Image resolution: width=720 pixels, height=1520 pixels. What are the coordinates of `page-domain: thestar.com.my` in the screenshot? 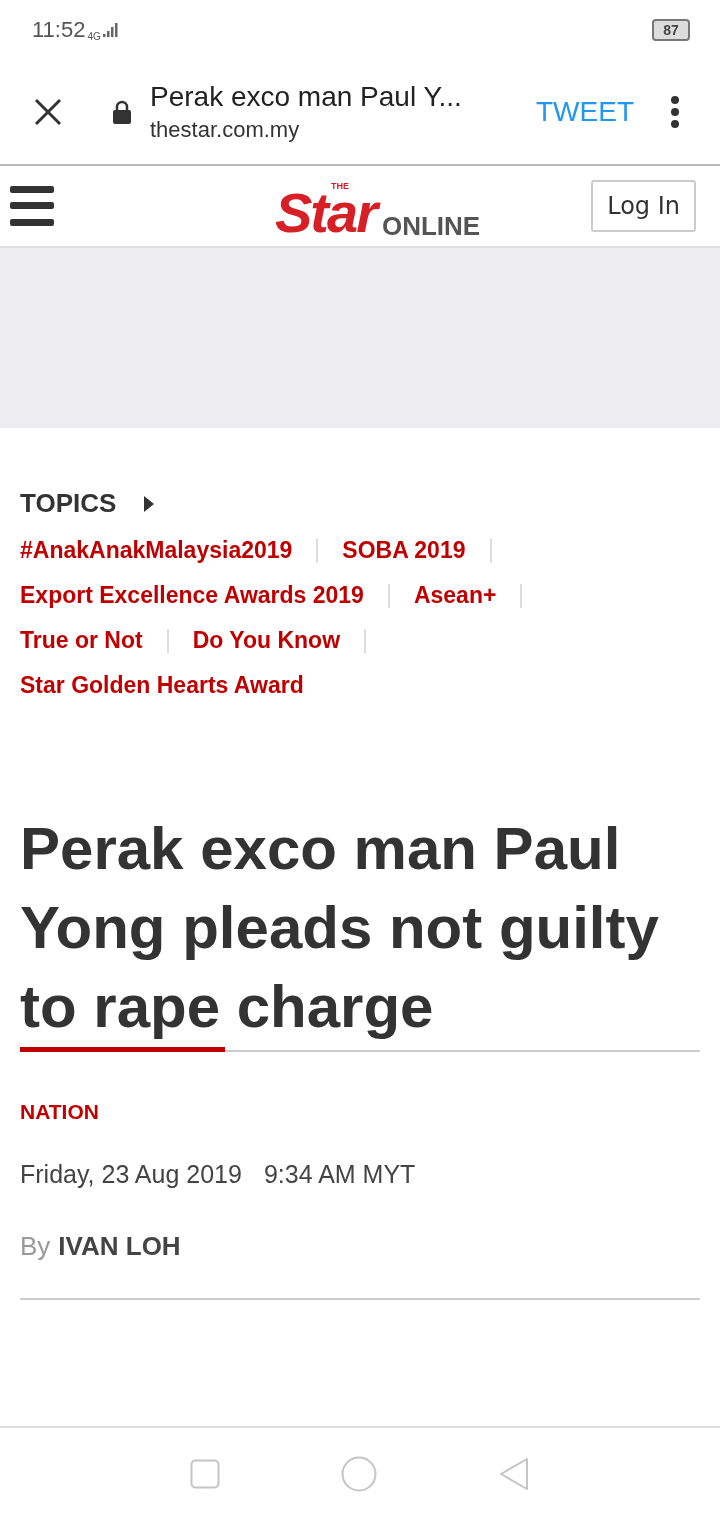 It's located at (225, 130).